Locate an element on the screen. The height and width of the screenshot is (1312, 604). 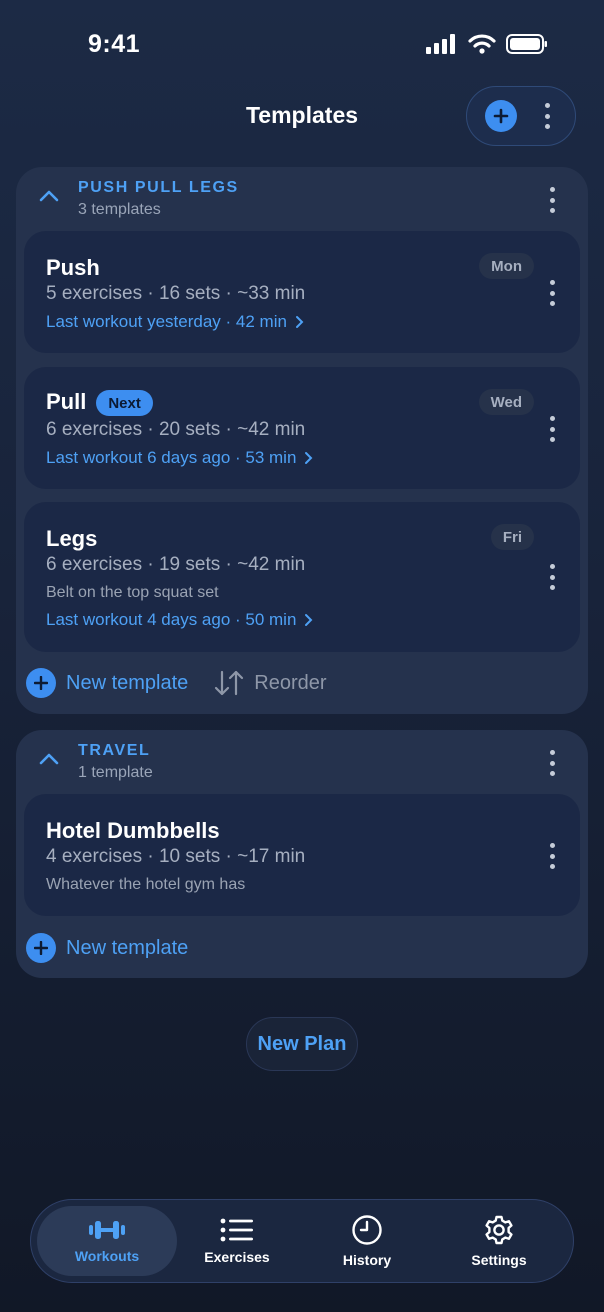
day-badge: Fri is located at coordinates (512, 537).